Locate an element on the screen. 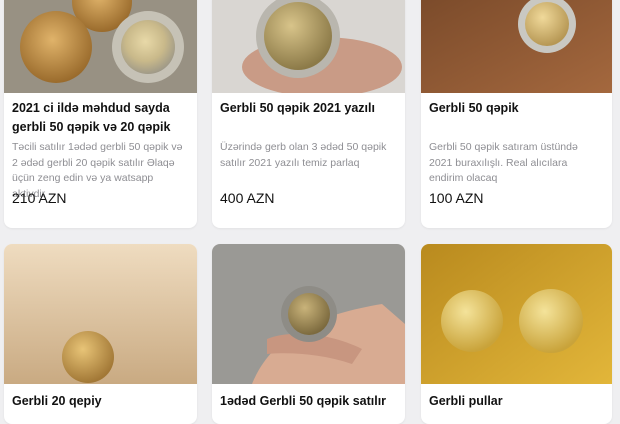 The width and height of the screenshot is (620, 424). listing-card: 1ədəd Gerbli 50 qəpik satılır is located at coordinates (308, 334).